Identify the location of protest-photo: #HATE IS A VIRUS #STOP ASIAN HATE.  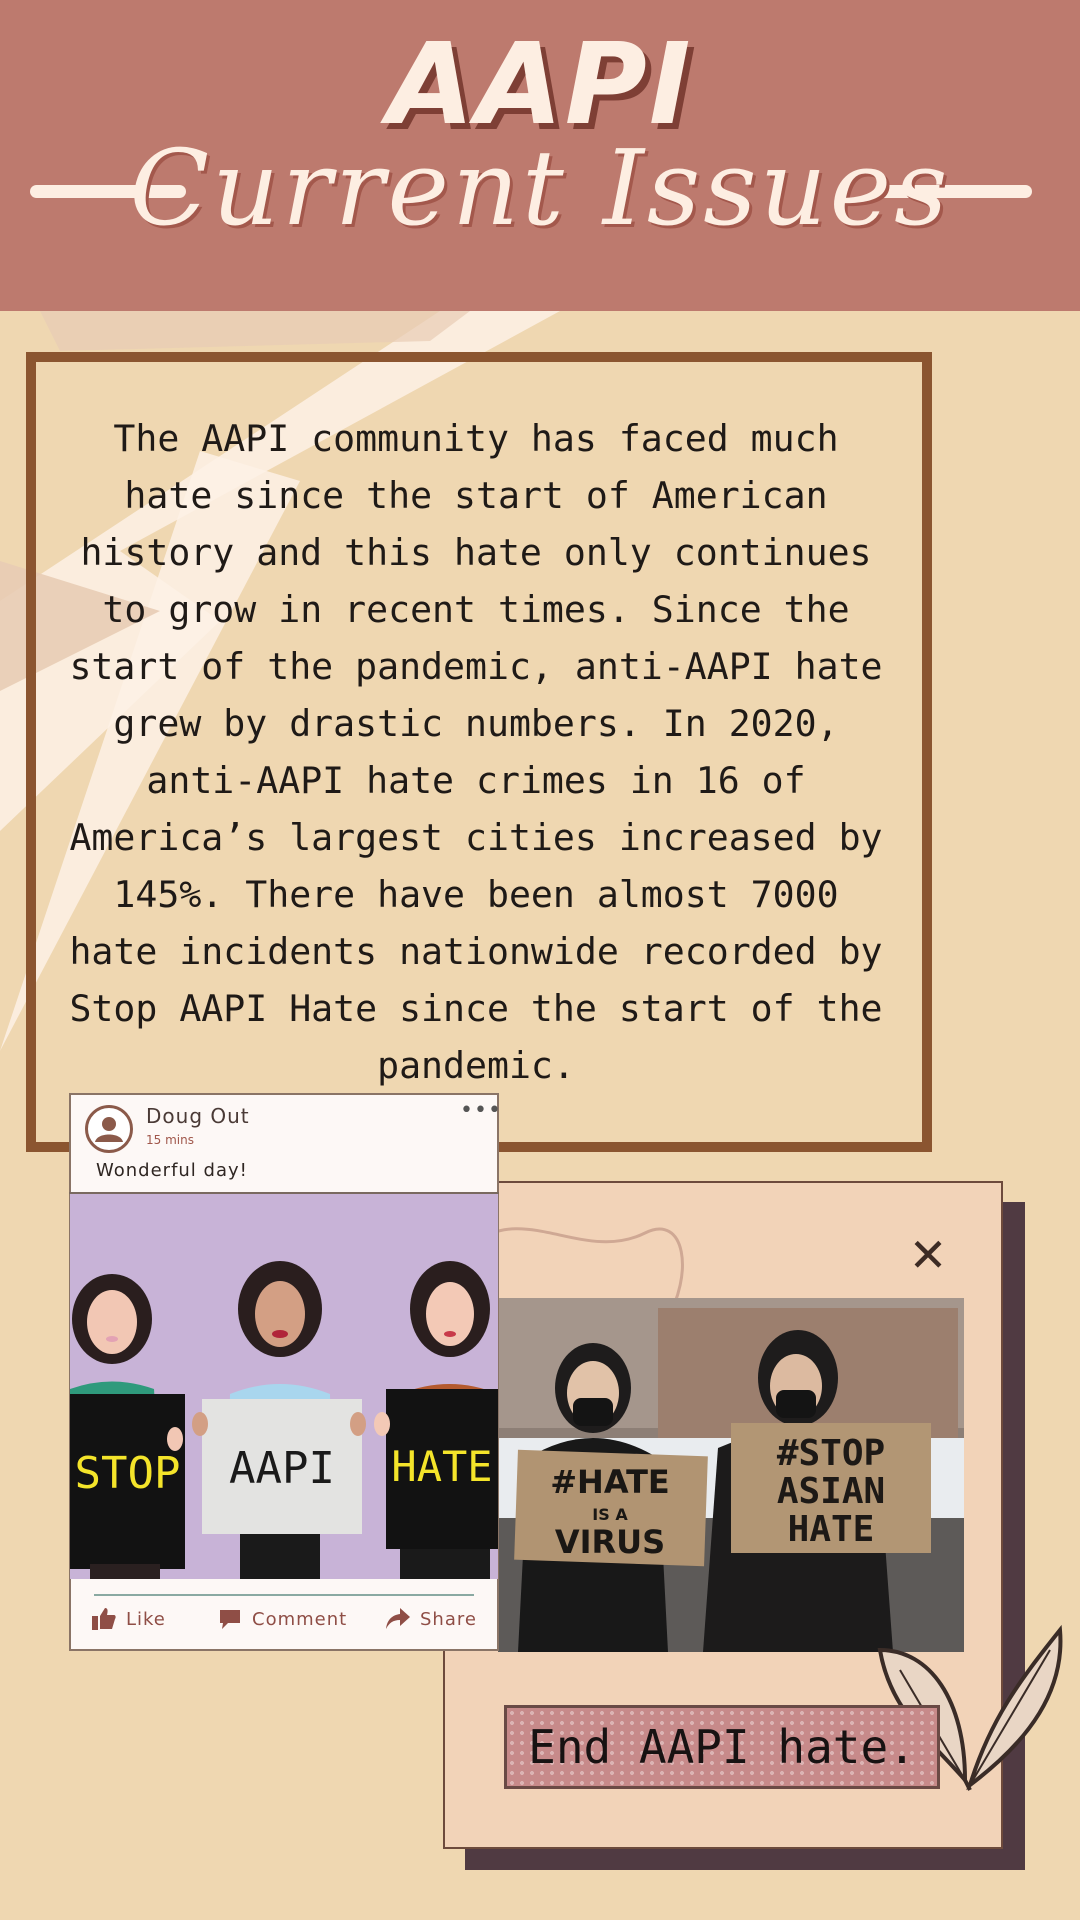
(731, 1475).